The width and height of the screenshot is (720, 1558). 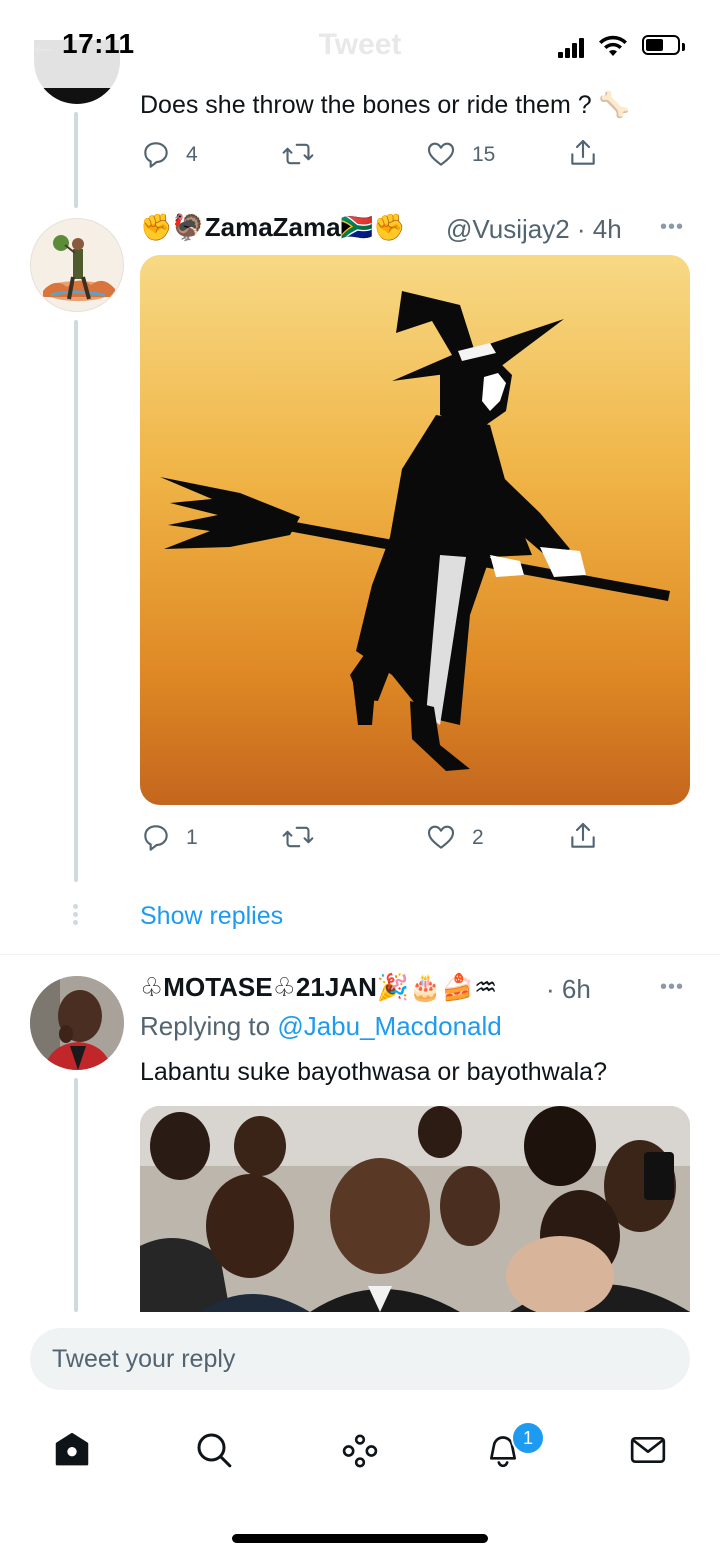 What do you see at coordinates (572, 48) in the screenshot?
I see `cellular-signal-icon` at bounding box center [572, 48].